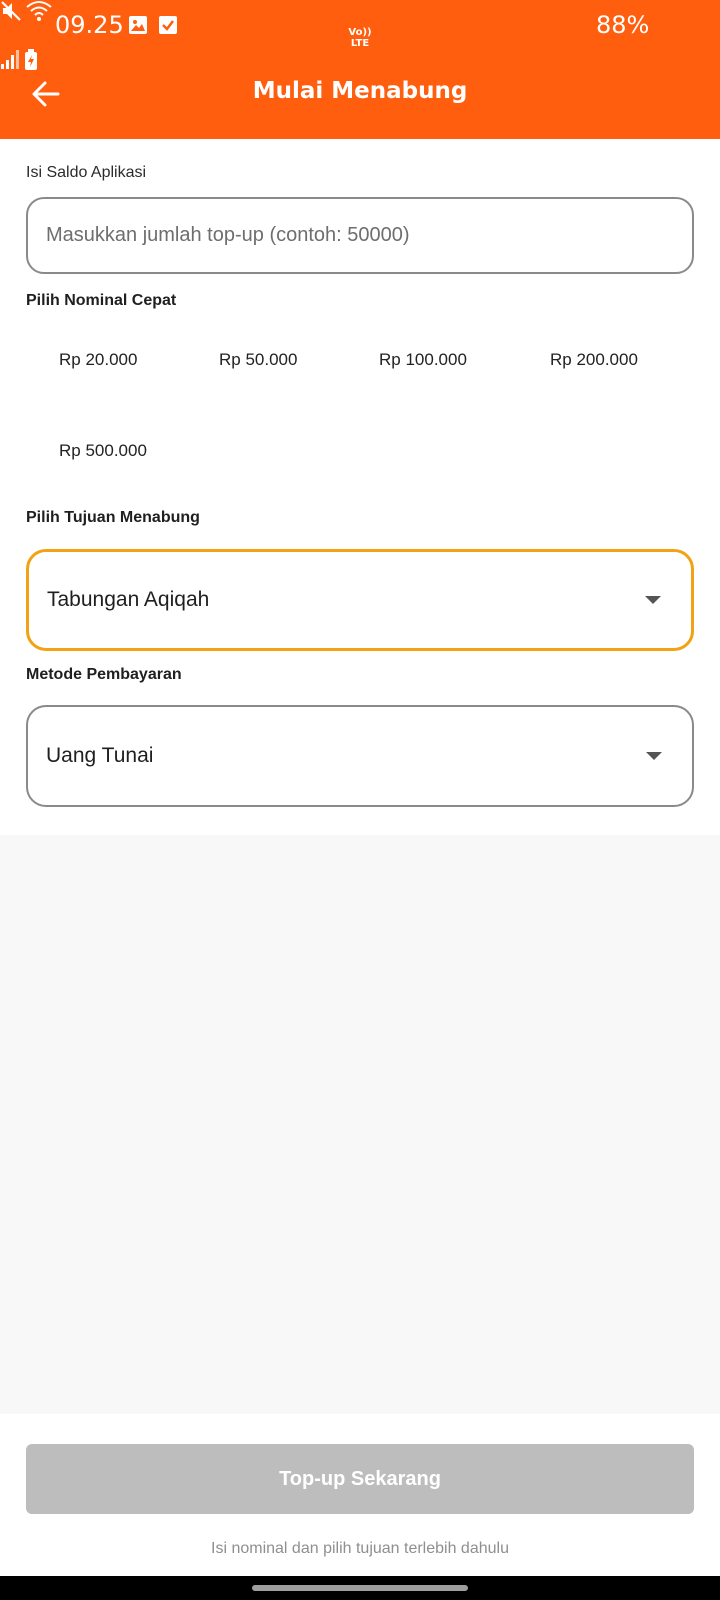  Describe the element at coordinates (86, 172) in the screenshot. I see `topup-label: Isi Saldo Aplikasi` at that location.